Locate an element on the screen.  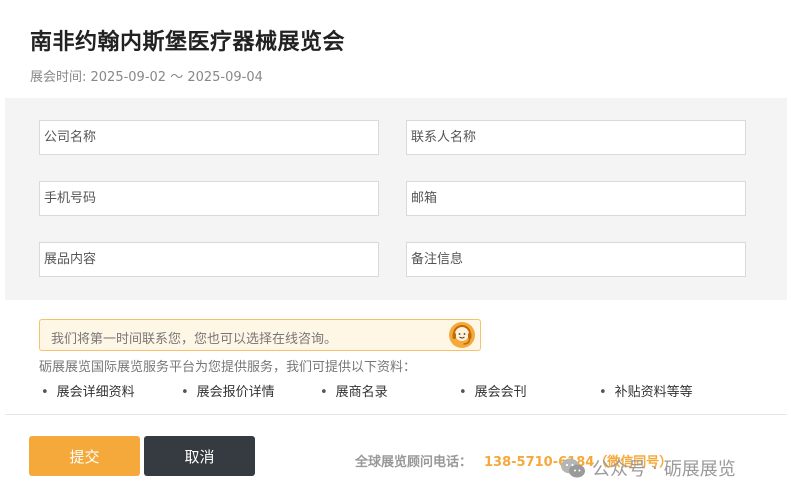
exhibit-content-field is located at coordinates (209, 259).